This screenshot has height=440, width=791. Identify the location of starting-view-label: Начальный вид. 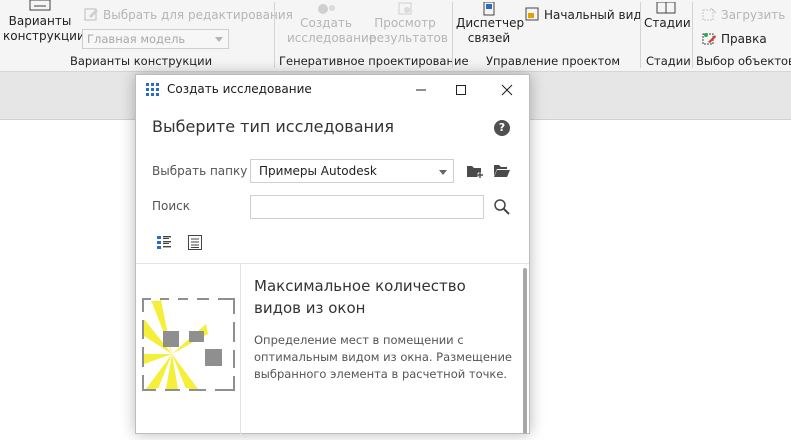
(593, 14).